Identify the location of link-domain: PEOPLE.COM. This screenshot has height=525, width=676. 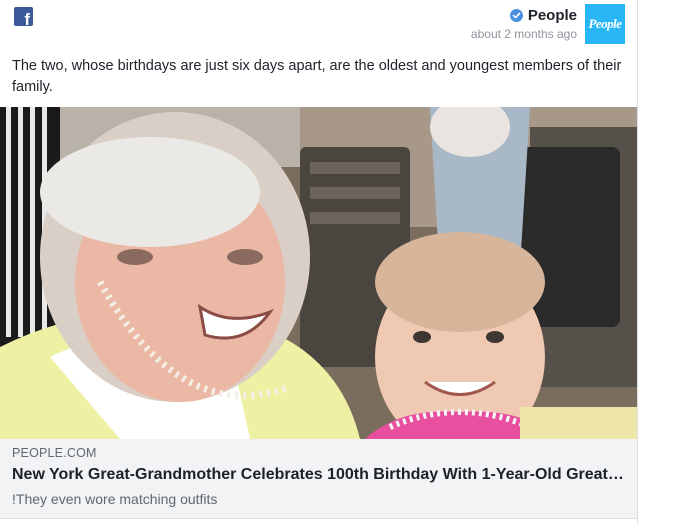
(54, 453).